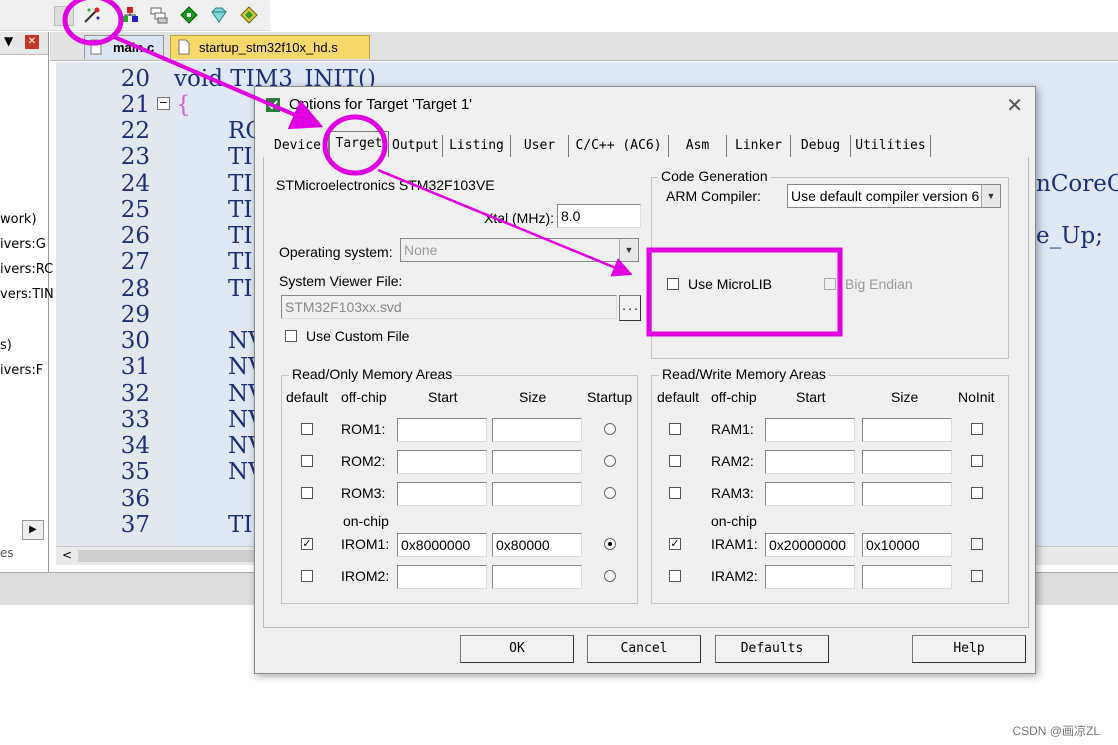 The height and width of the screenshot is (745, 1118). I want to click on rom-size-input: 0x80000, so click(537, 545).